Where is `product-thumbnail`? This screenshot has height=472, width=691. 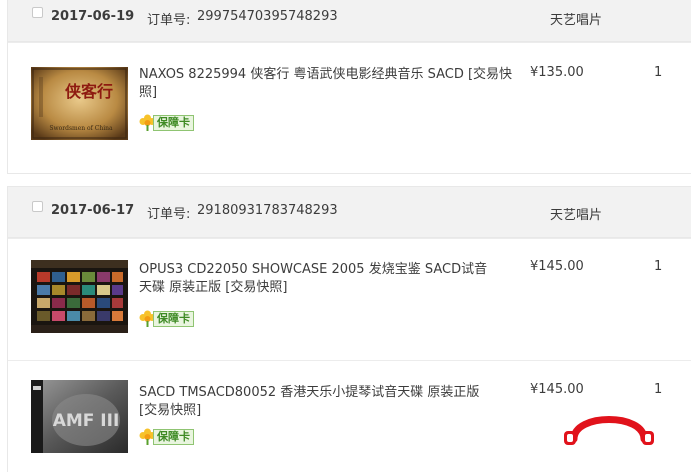
product-thumbnail is located at coordinates (79, 296).